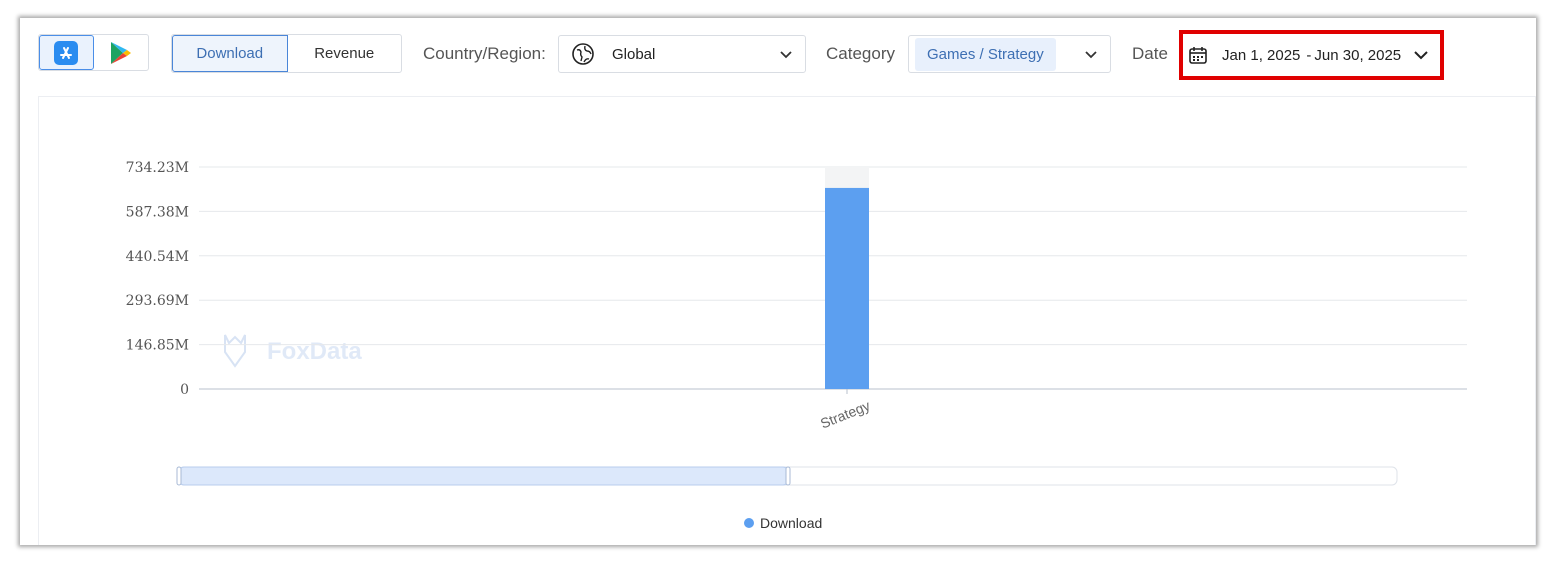  What do you see at coordinates (230, 53) in the screenshot?
I see `tab-download: Download` at bounding box center [230, 53].